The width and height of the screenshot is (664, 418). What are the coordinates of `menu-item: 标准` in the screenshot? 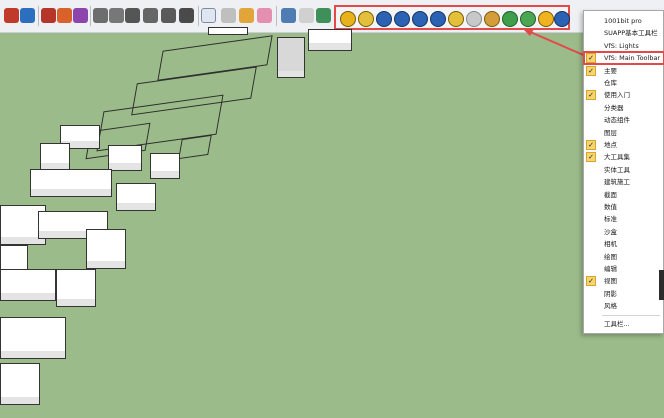 It's located at (624, 219).